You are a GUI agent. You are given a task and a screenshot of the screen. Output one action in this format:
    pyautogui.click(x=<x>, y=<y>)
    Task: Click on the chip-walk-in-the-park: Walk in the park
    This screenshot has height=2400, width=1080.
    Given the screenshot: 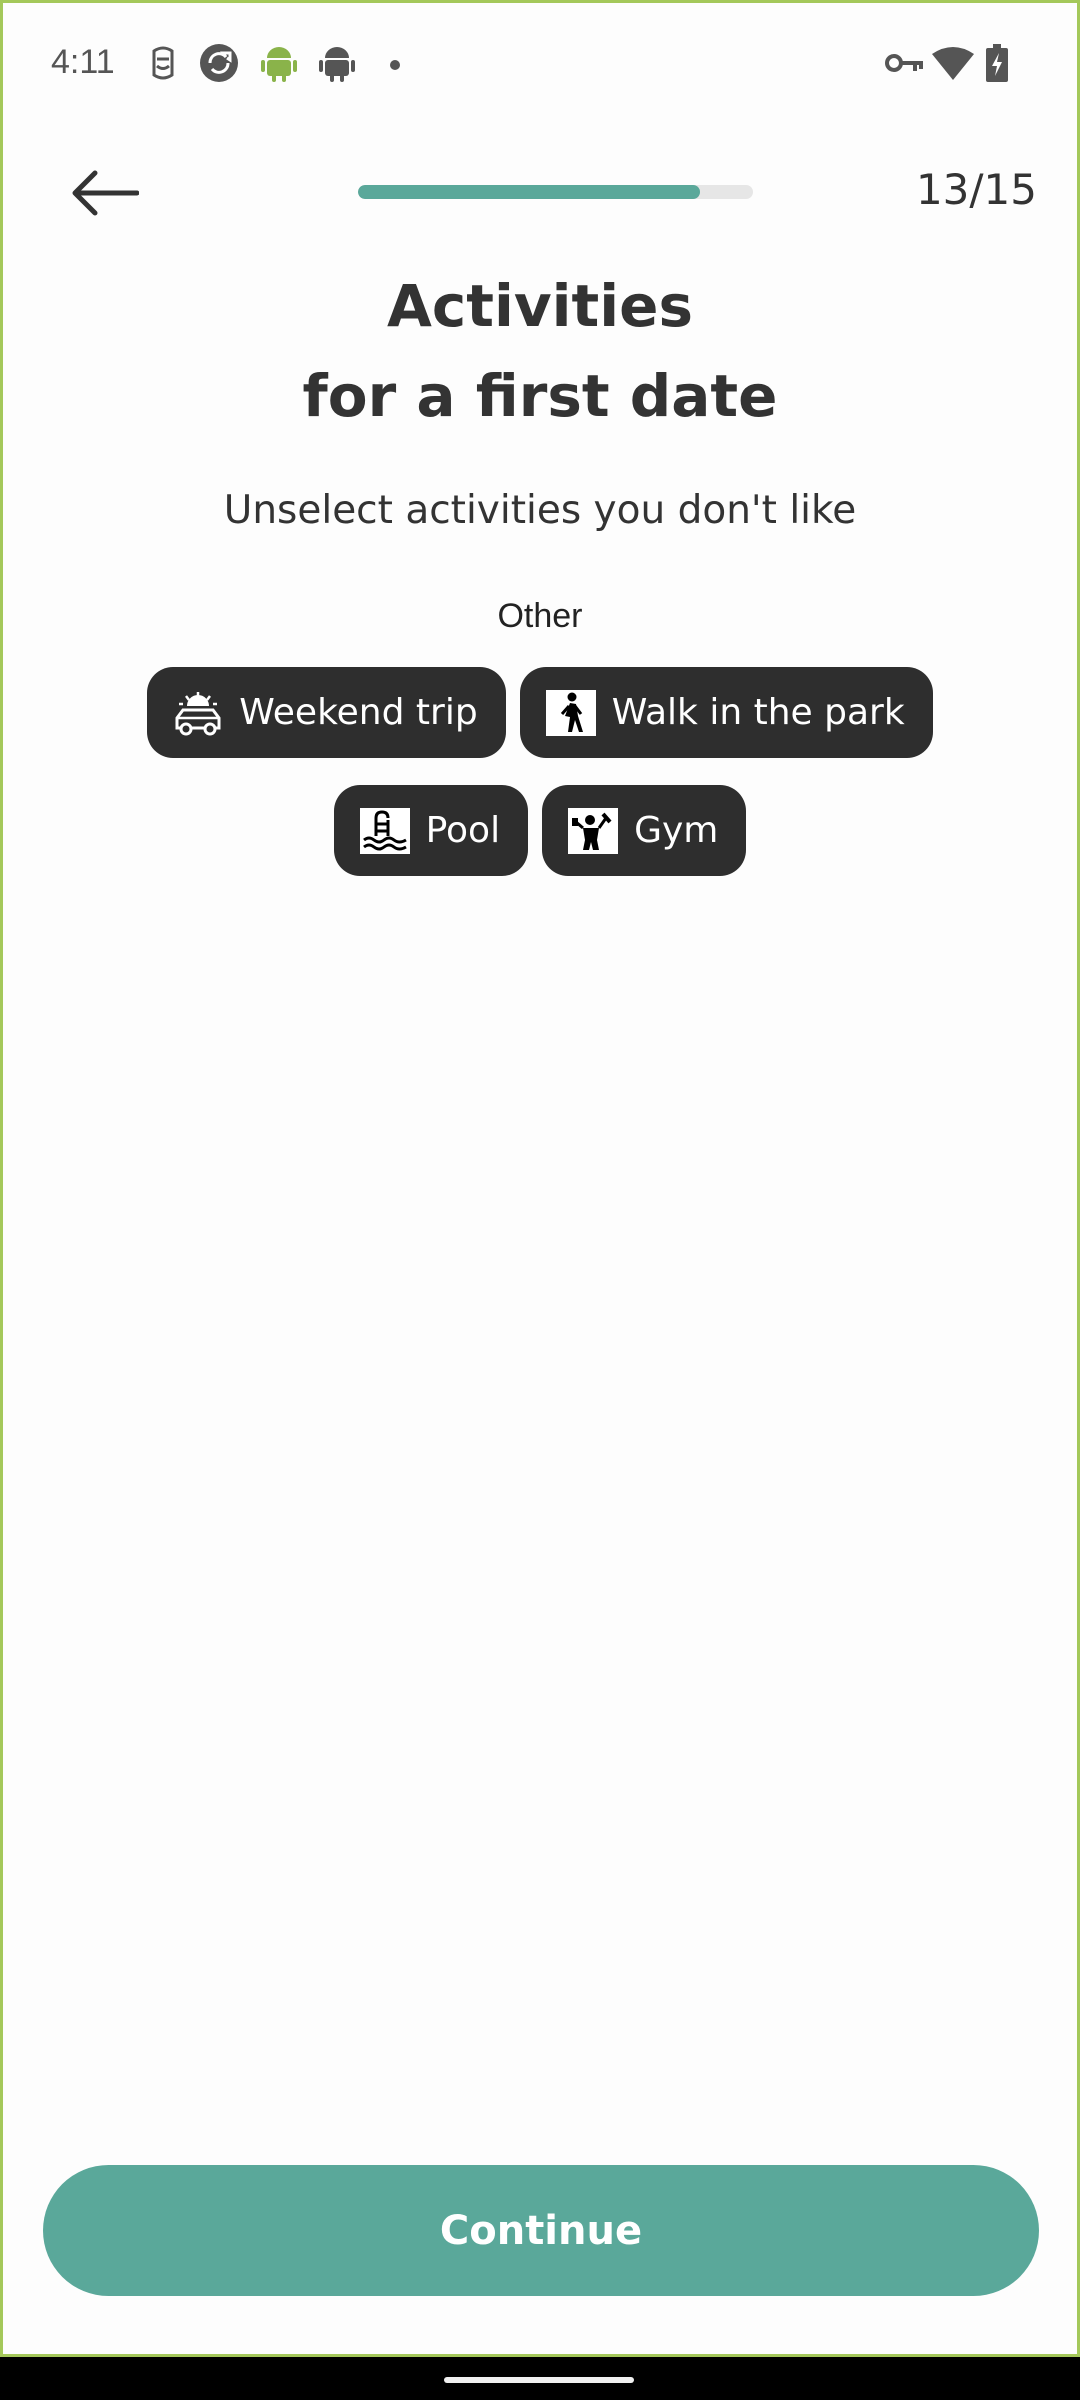 What is the action you would take?
    pyautogui.click(x=726, y=712)
    